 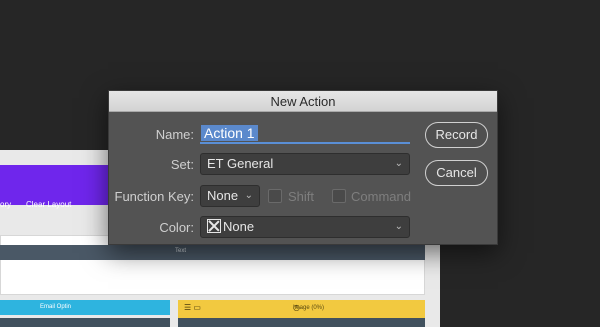 I want to click on text-module-bar: Text, so click(x=212, y=252).